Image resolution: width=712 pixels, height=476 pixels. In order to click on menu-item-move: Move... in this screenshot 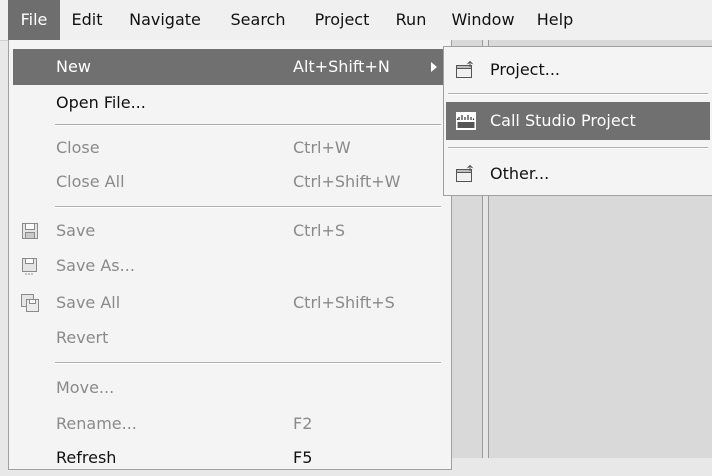, I will do `click(231, 388)`.